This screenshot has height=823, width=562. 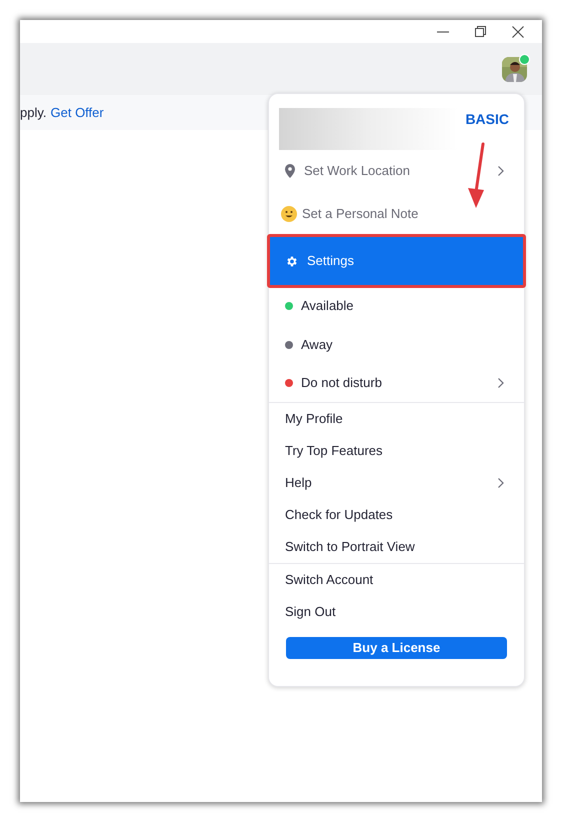 What do you see at coordinates (396, 647) in the screenshot?
I see `buy-license-button: Buy a License` at bounding box center [396, 647].